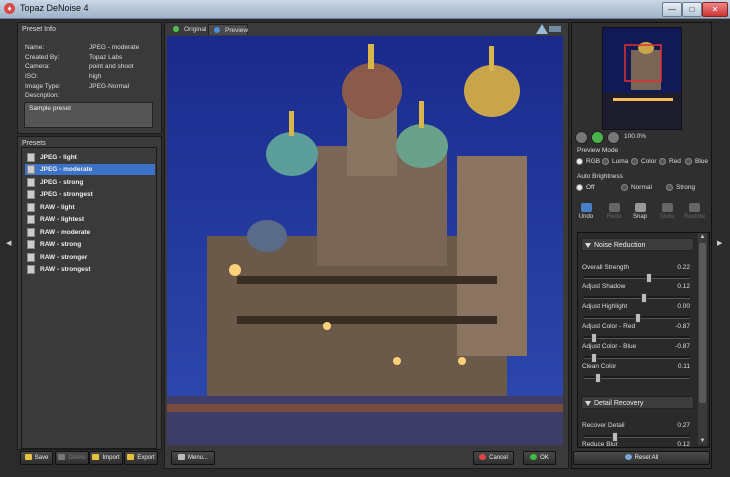  What do you see at coordinates (599, 366) in the screenshot?
I see `slider-label: Clean Color` at bounding box center [599, 366].